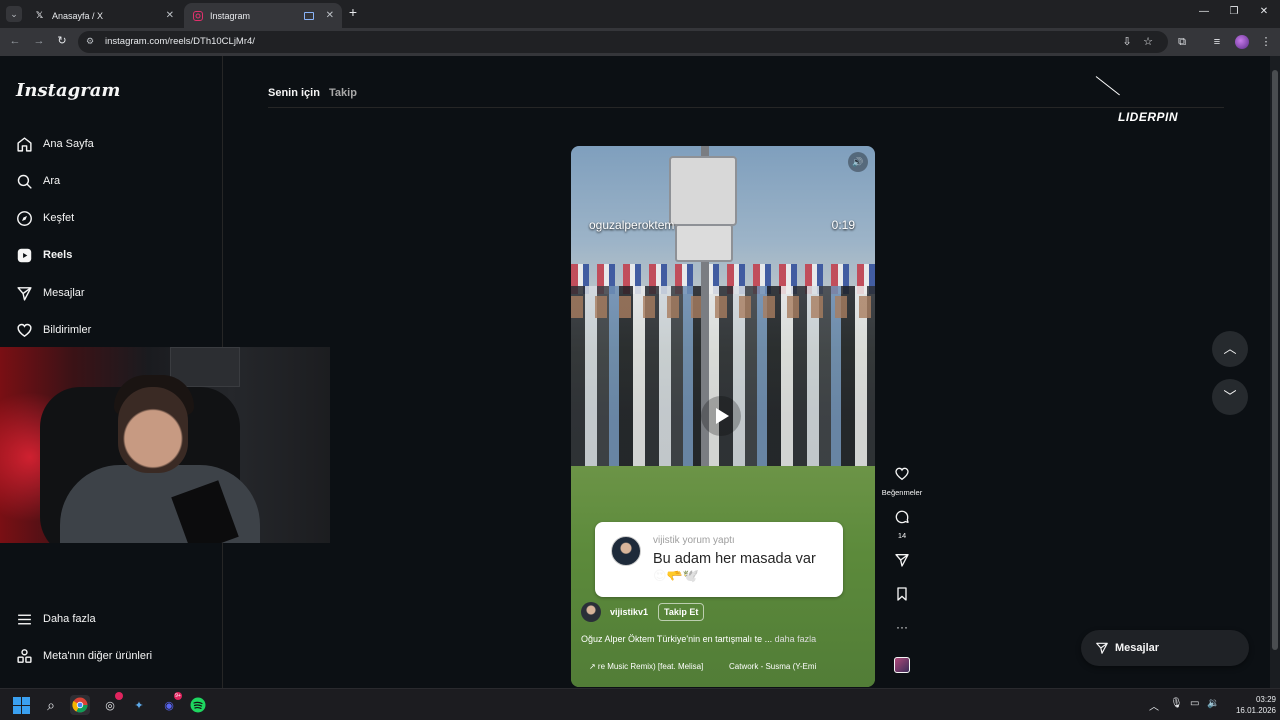  What do you see at coordinates (1265, 699) in the screenshot?
I see `clock-time: 03:29` at bounding box center [1265, 699].